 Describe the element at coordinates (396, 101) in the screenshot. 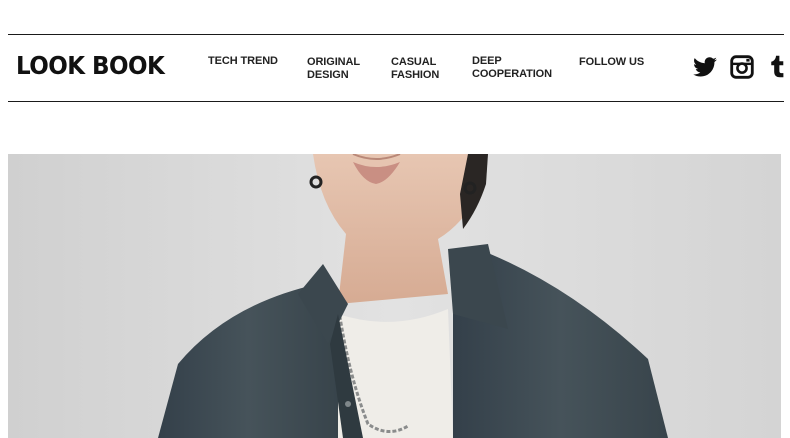

I see `header-bottom-divider` at that location.